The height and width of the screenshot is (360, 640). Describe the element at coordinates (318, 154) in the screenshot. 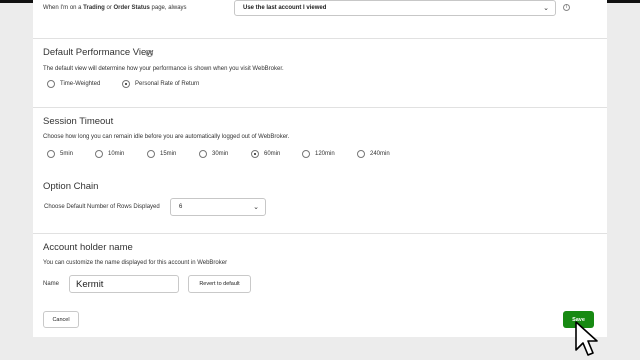

I see `radio-120min: 120min` at that location.